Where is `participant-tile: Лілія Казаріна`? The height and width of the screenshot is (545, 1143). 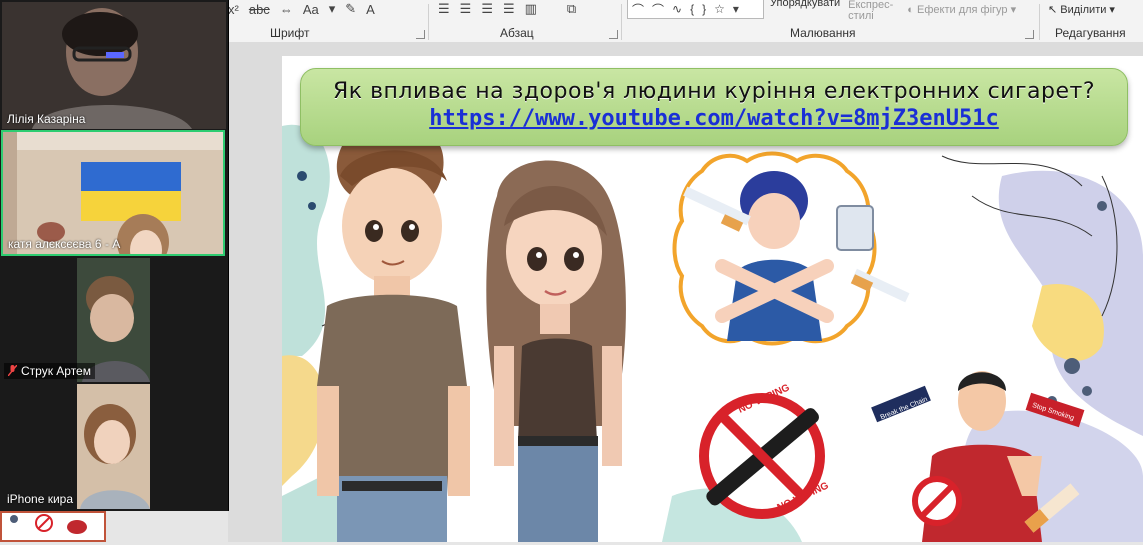
participant-tile: Лілія Казаріна is located at coordinates (114, 65).